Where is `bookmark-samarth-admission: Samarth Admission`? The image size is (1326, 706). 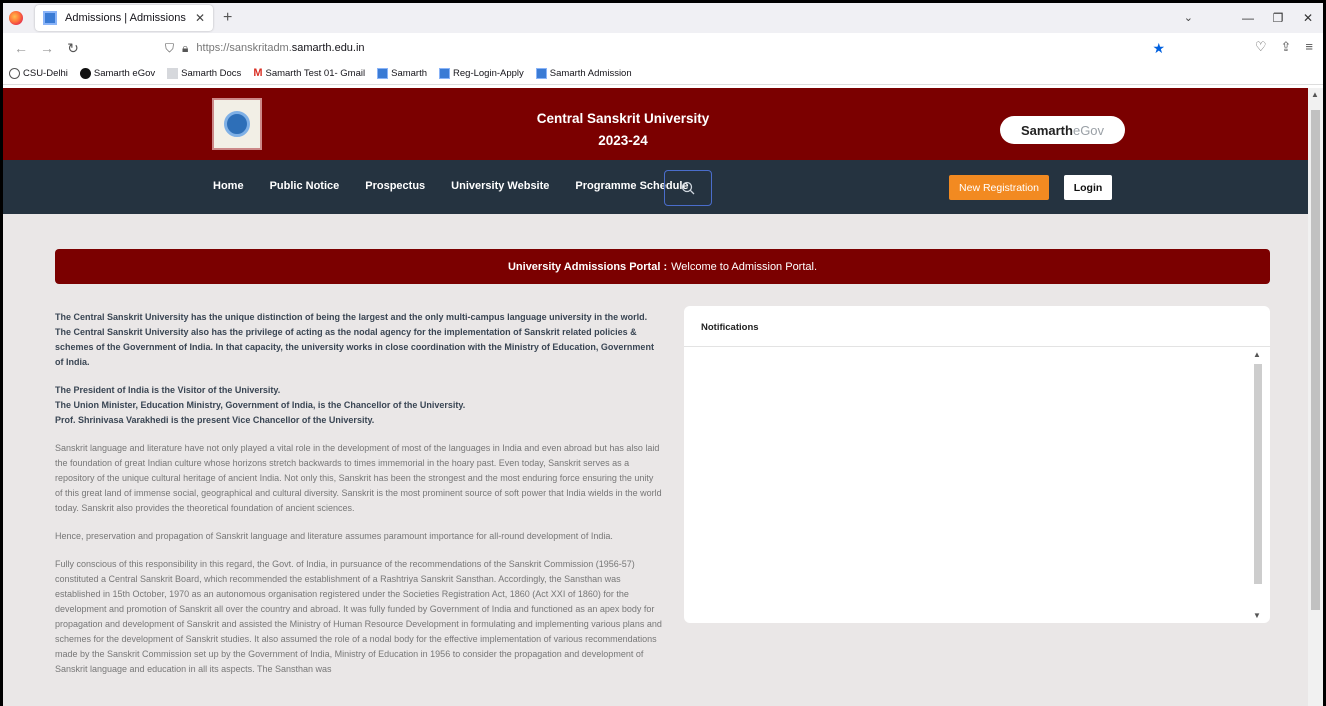
bookmark-samarth-admission: Samarth Admission is located at coordinates (583, 73).